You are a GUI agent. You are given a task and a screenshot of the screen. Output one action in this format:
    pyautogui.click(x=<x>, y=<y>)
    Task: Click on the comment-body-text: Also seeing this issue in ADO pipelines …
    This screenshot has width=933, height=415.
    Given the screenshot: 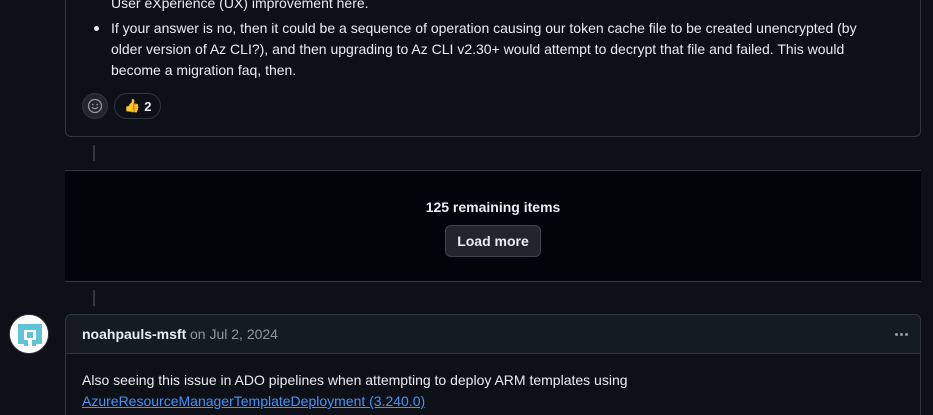 What is the action you would take?
    pyautogui.click(x=355, y=380)
    